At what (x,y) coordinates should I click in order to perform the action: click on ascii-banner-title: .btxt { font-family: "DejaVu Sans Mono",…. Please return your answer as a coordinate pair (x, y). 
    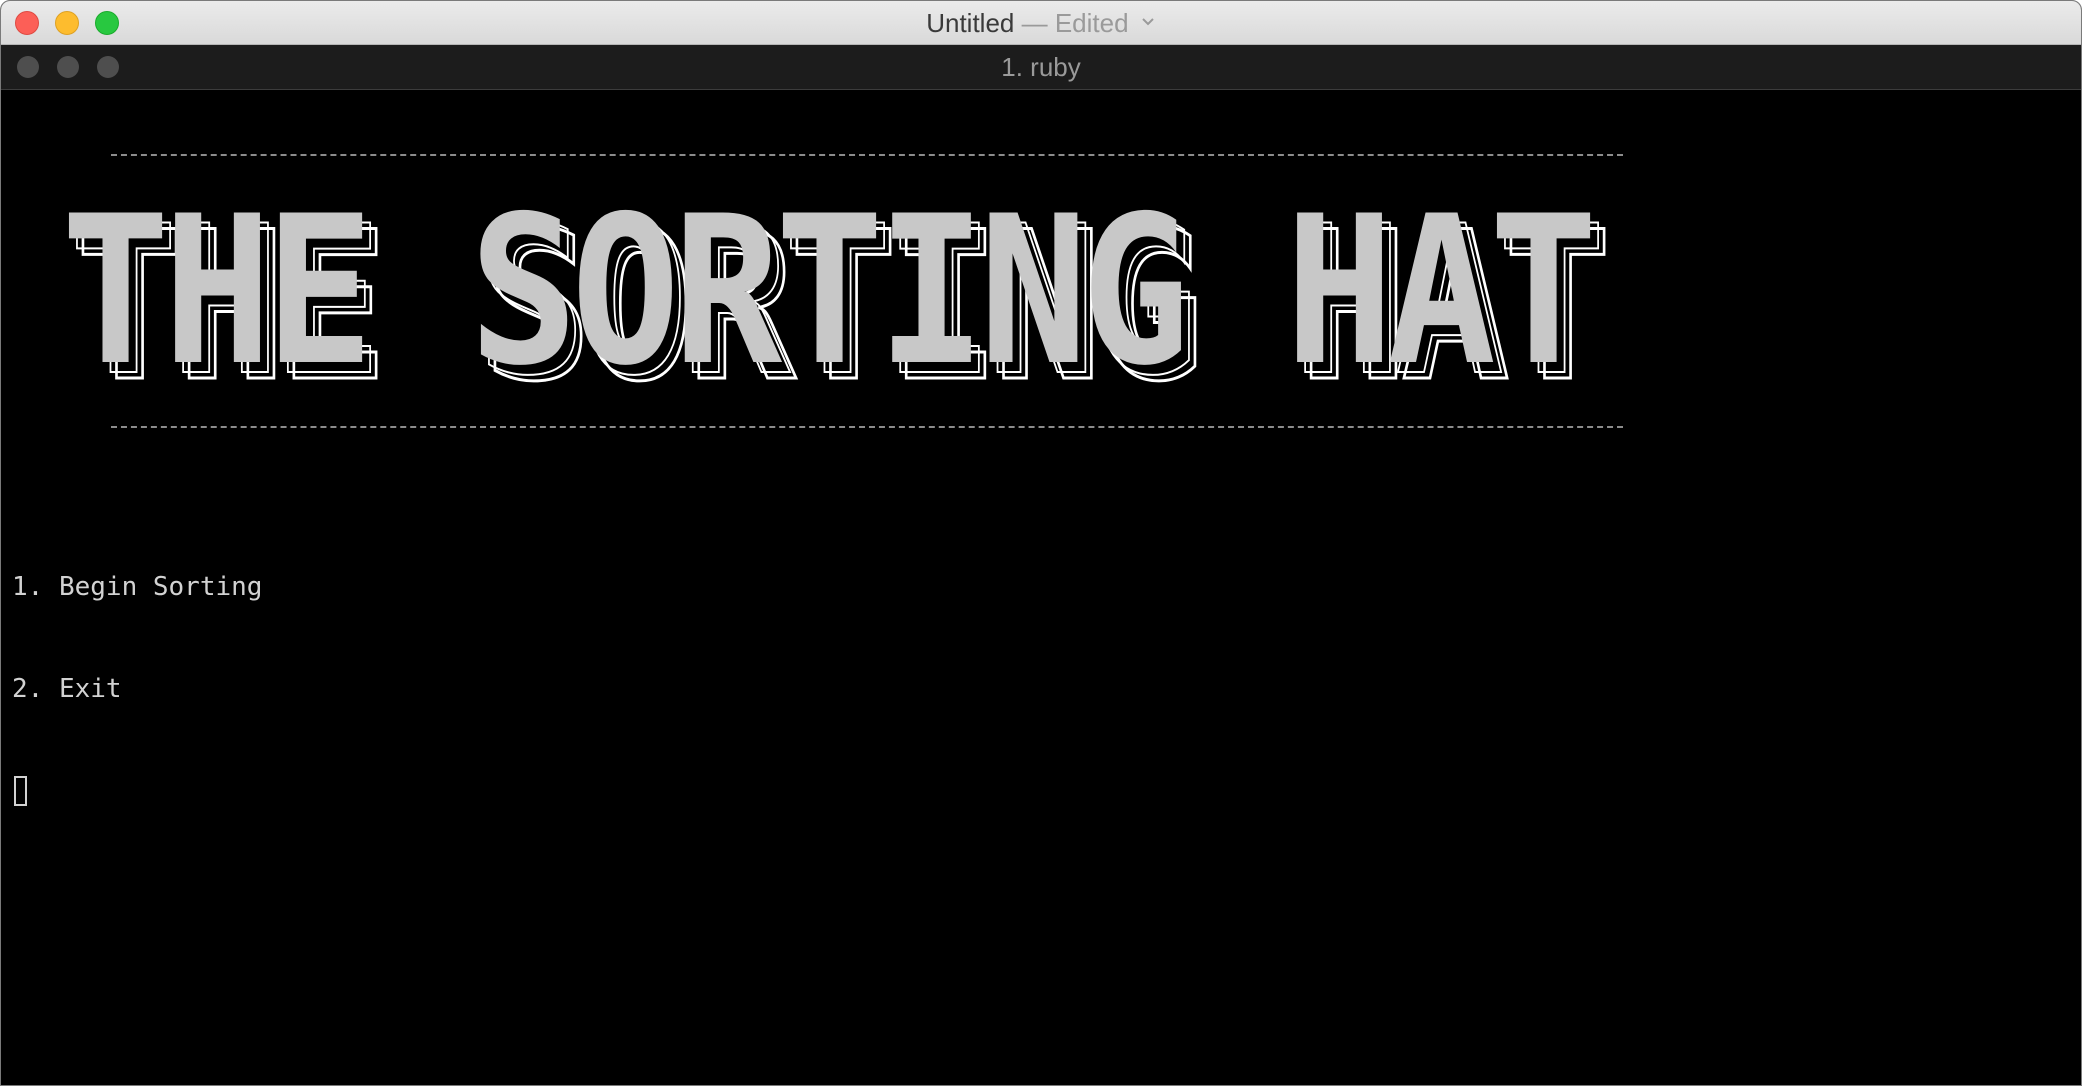
    Looking at the image, I should click on (838, 290).